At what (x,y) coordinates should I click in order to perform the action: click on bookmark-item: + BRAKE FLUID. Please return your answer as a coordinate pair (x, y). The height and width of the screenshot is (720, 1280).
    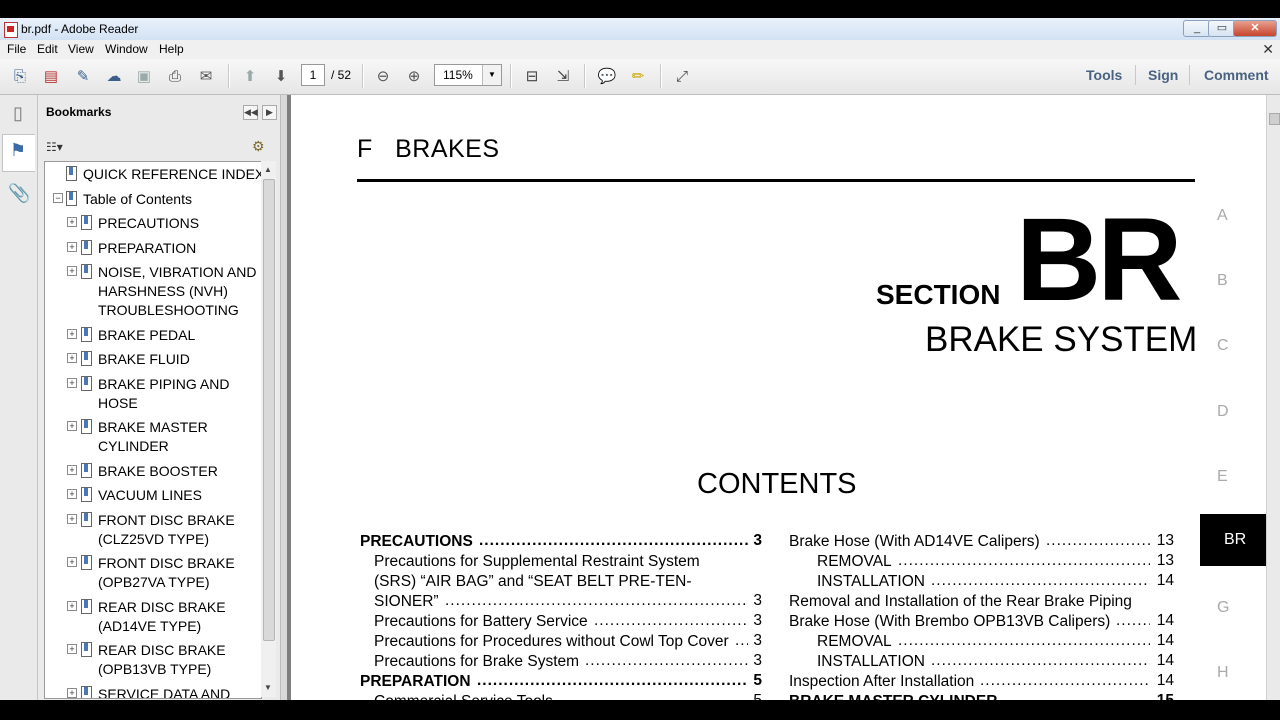
    Looking at the image, I should click on (152, 359).